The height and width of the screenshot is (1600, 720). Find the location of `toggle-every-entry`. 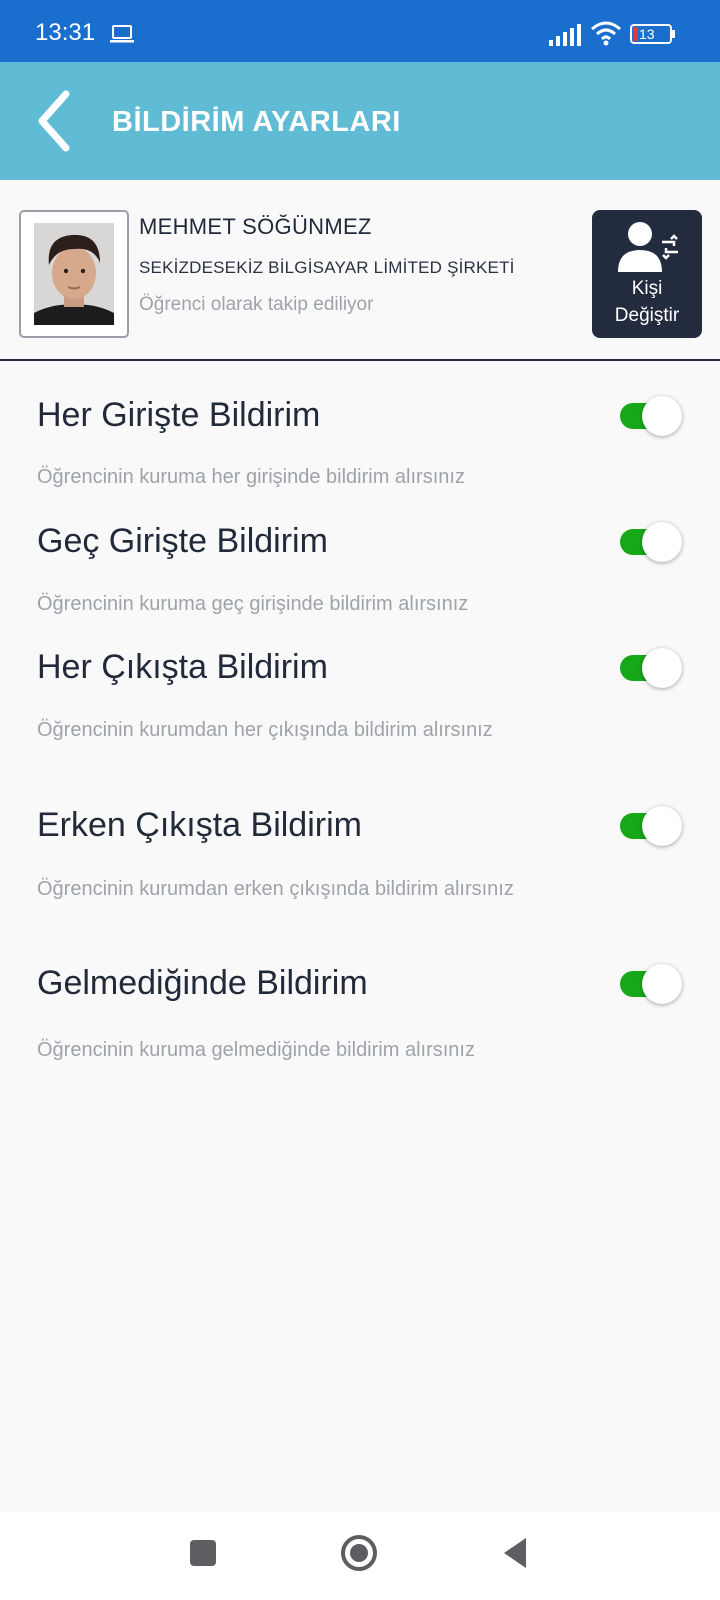

toggle-every-entry is located at coordinates (651, 416).